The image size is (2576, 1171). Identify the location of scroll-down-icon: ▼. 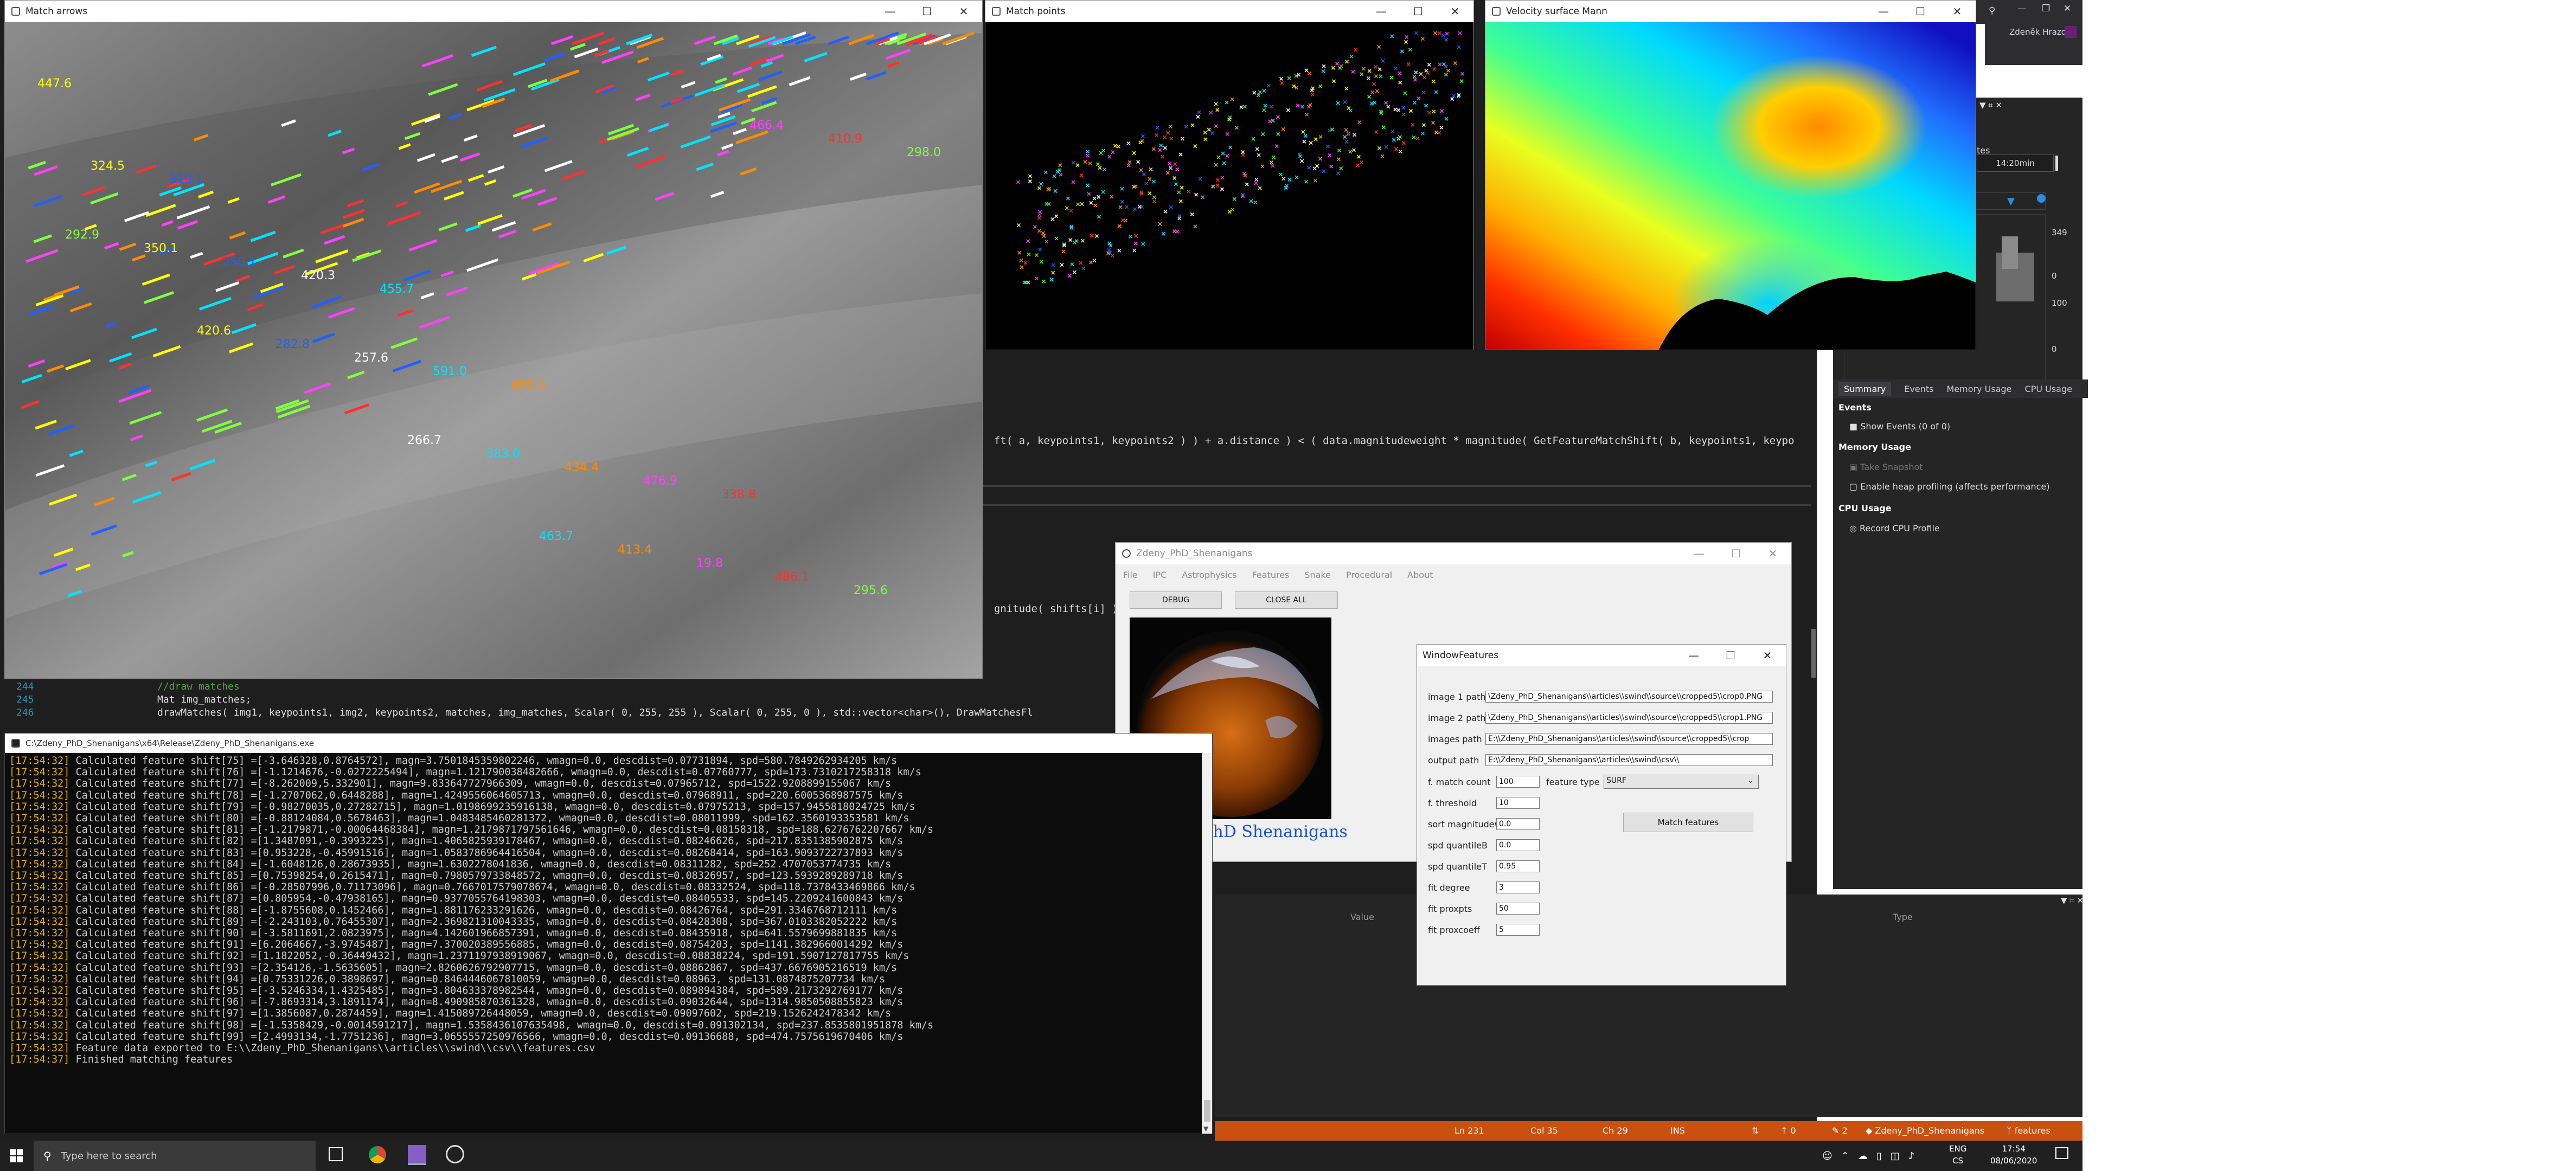
(1205, 1129).